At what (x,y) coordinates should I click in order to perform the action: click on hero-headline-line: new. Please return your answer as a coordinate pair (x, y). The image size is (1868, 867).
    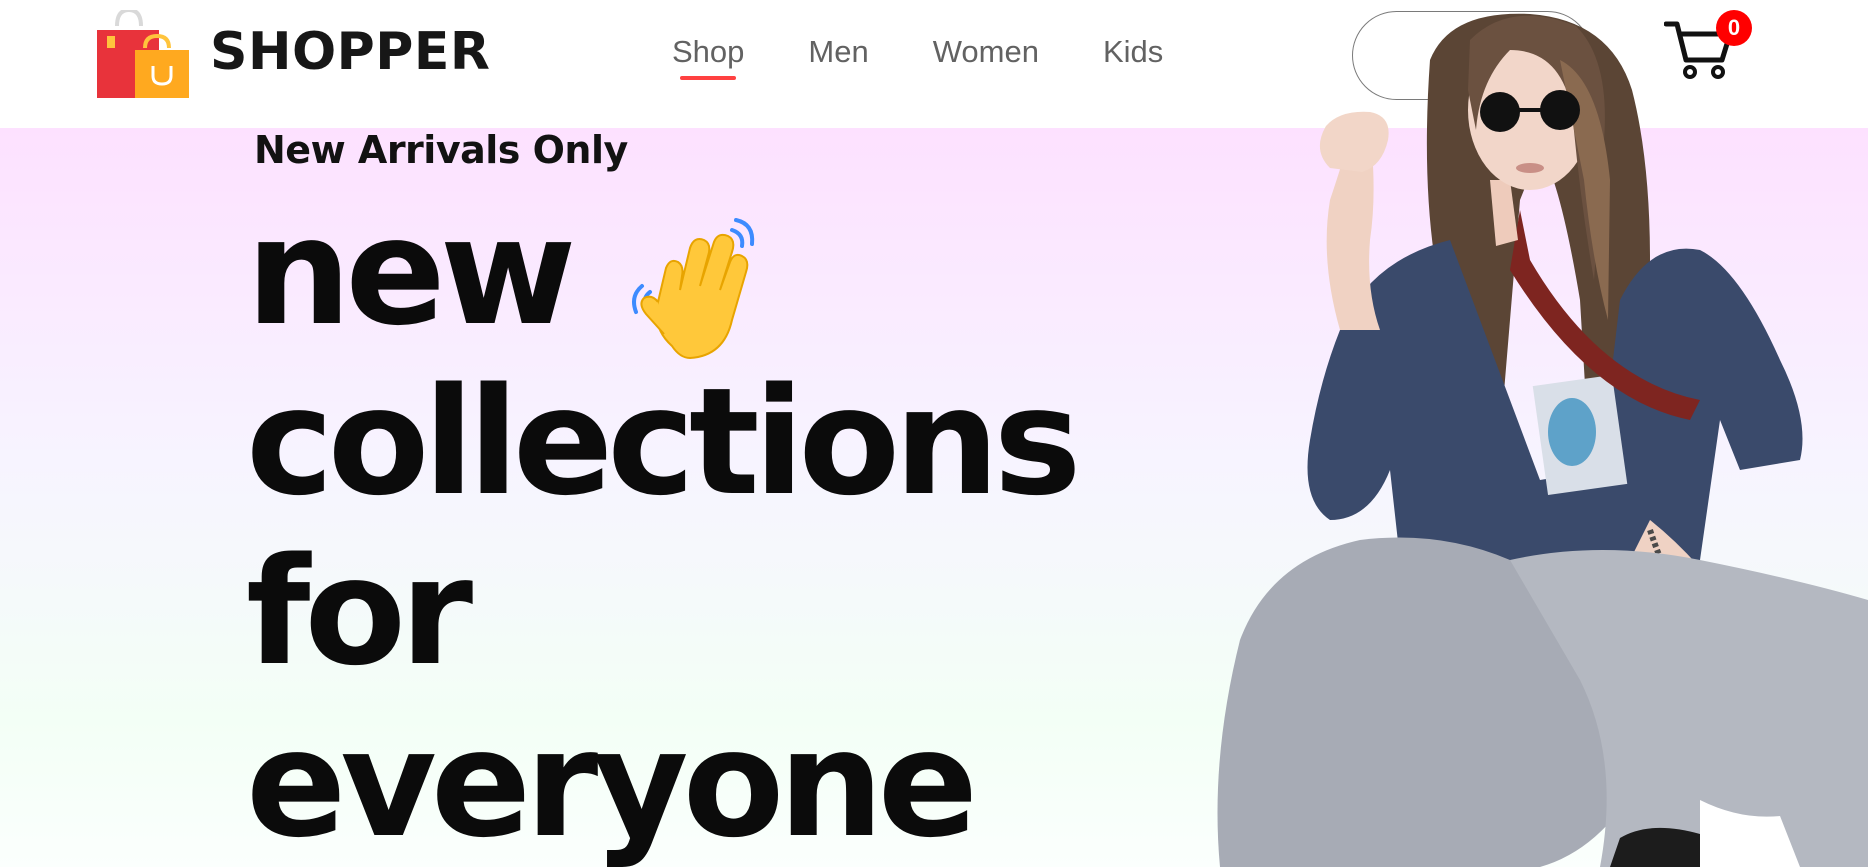
    Looking at the image, I should click on (411, 272).